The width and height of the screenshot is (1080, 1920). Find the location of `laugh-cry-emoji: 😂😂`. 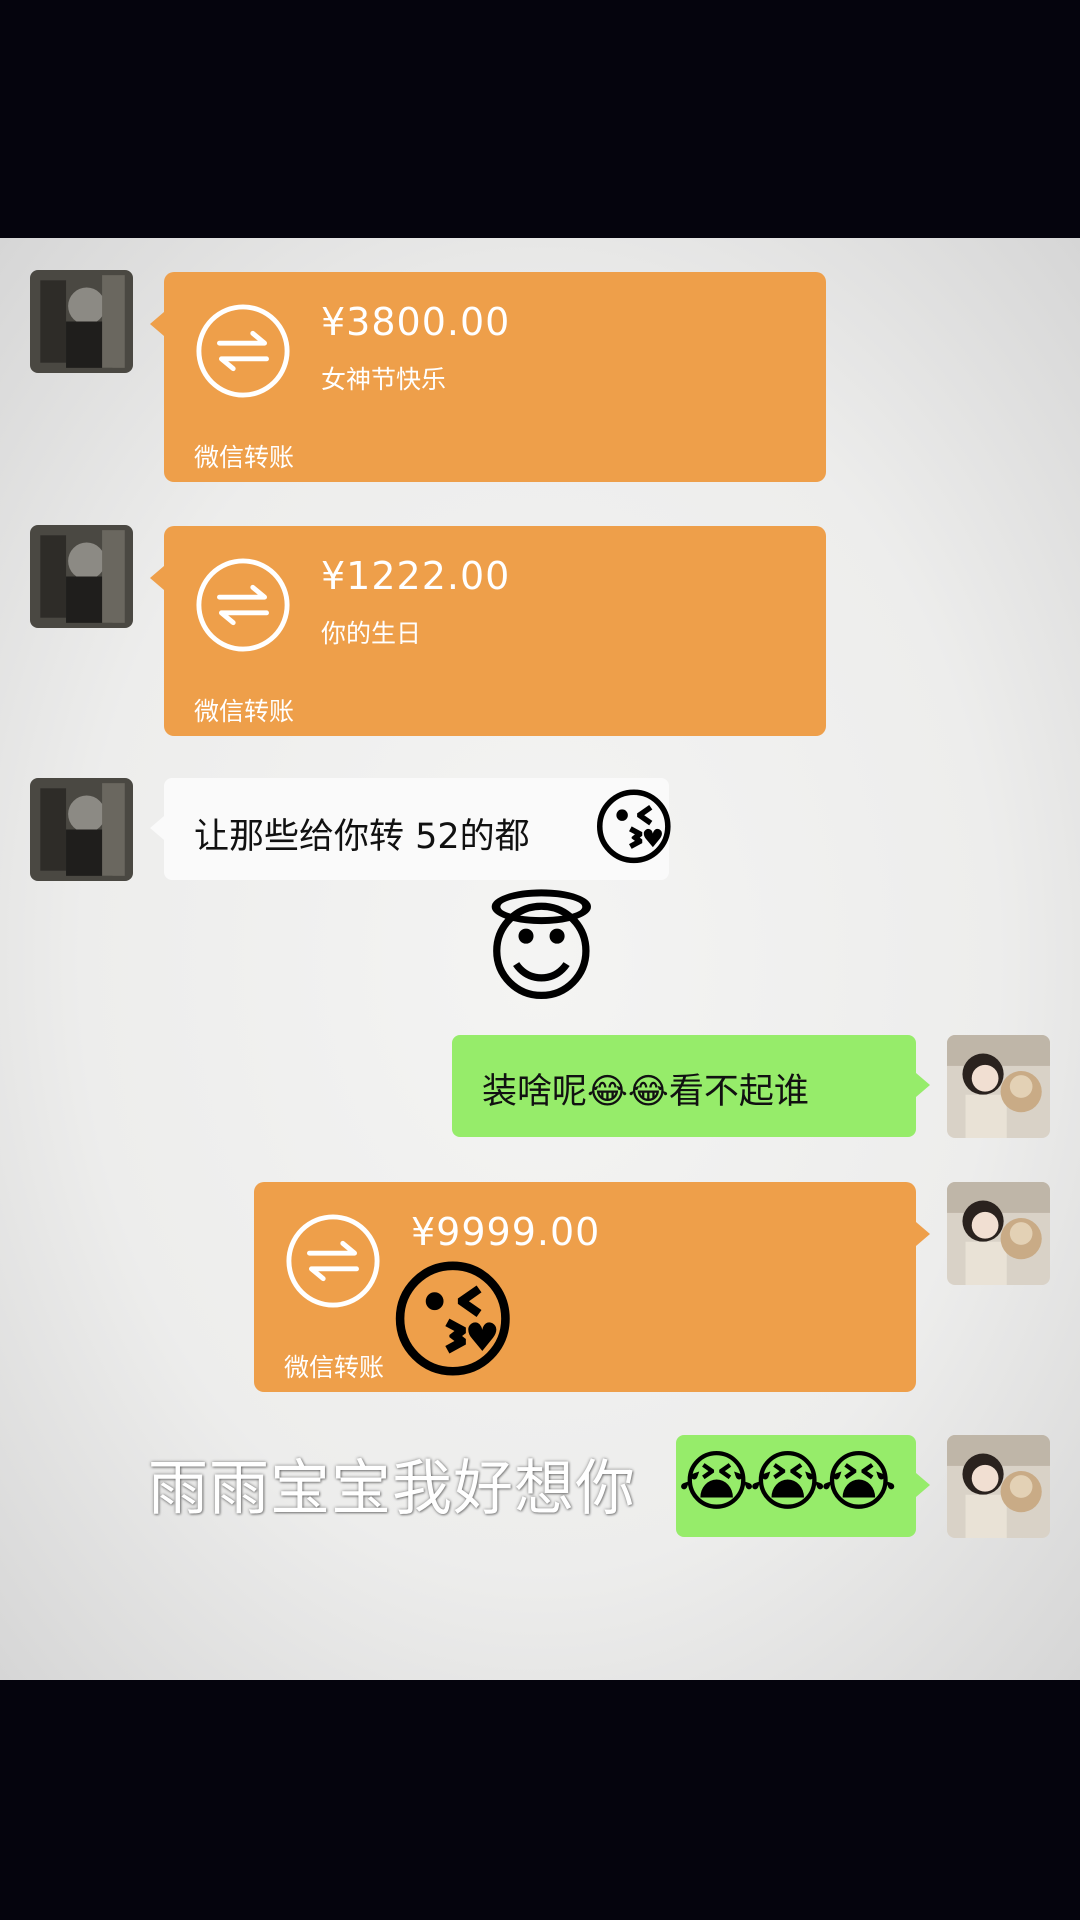

laugh-cry-emoji: 😂😂 is located at coordinates (628, 1092).